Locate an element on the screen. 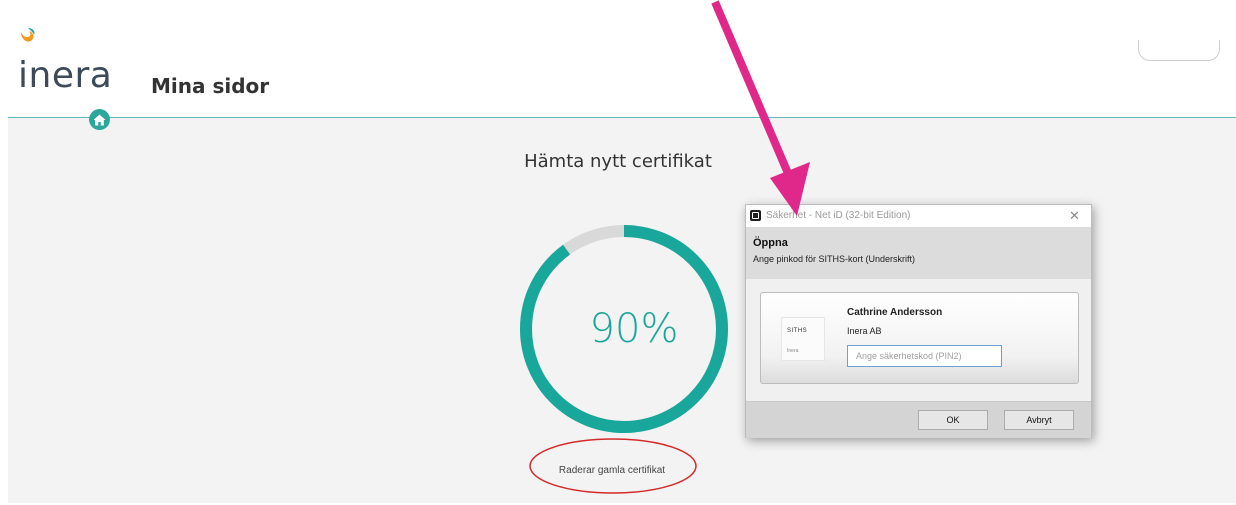 The image size is (1236, 505). progress-indicator: 90% is located at coordinates (624, 329).